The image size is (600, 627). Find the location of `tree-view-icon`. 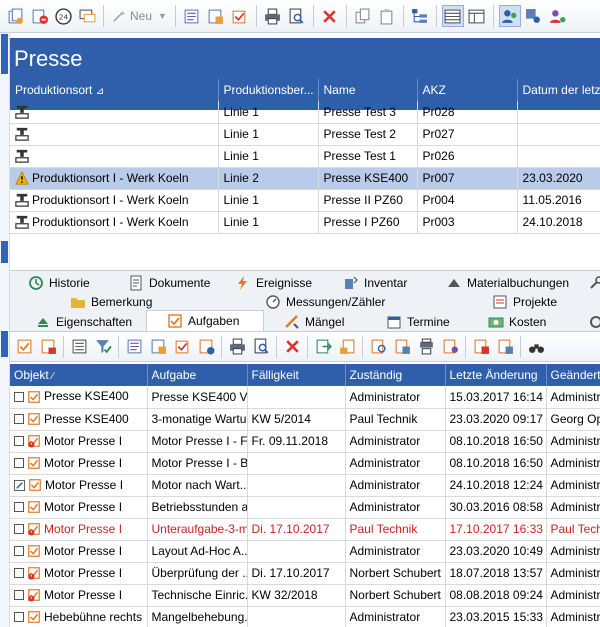

tree-view-icon is located at coordinates (420, 16).